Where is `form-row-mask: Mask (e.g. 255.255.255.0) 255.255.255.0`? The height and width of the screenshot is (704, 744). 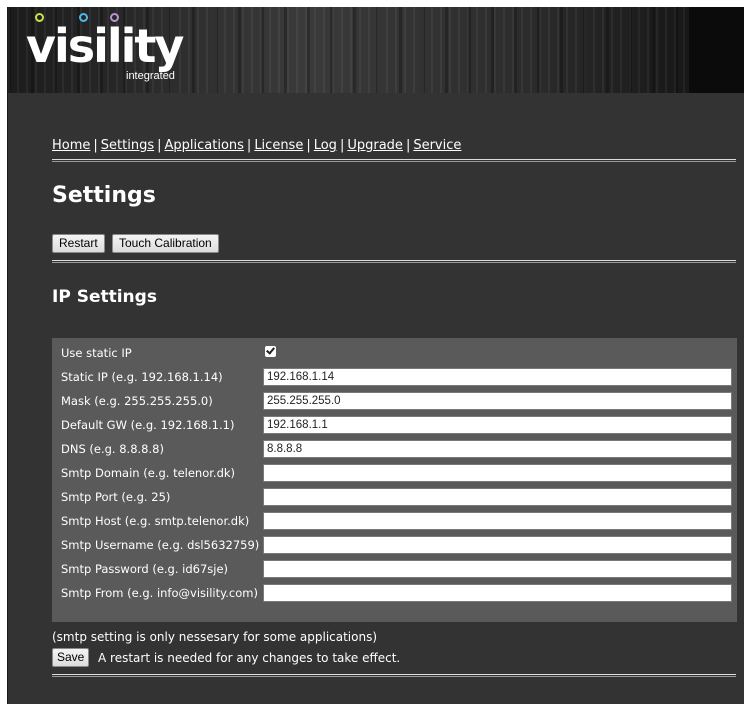
form-row-mask: Mask (e.g. 255.255.255.0) 255.255.255.0 is located at coordinates (394, 402).